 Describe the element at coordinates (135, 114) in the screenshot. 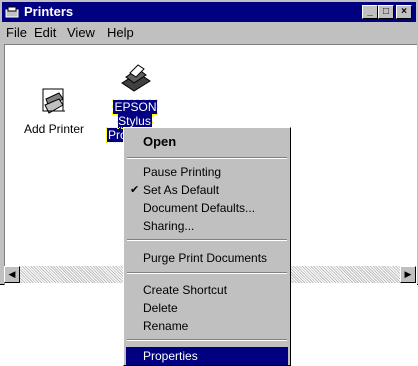

I see `epson-label-line1: EPSON Stylus` at that location.